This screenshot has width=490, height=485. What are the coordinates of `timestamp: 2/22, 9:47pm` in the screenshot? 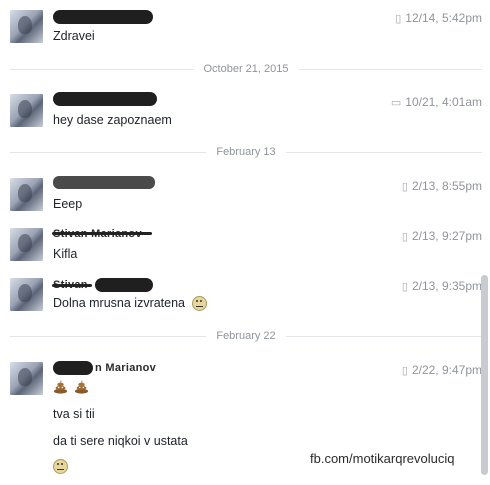 It's located at (446, 370).